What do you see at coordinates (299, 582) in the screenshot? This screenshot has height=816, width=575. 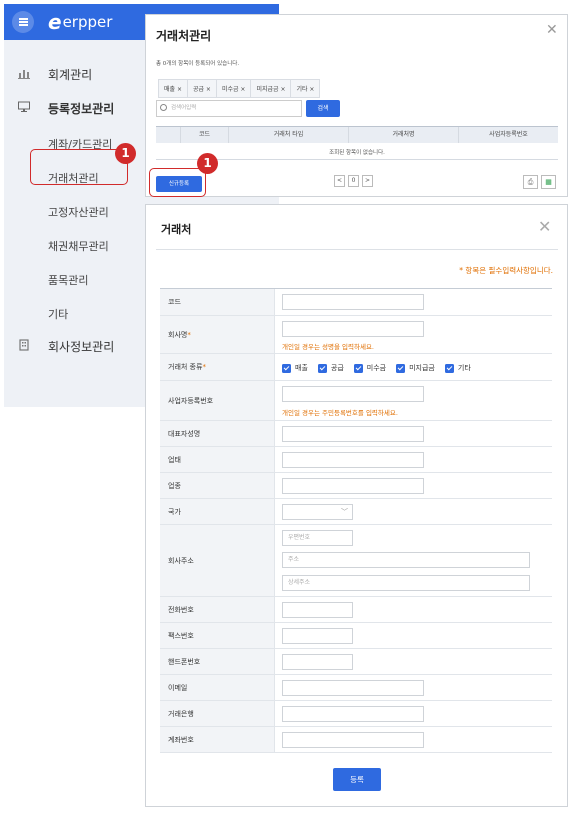 I see `address-detail-placeholder: 상세주소` at bounding box center [299, 582].